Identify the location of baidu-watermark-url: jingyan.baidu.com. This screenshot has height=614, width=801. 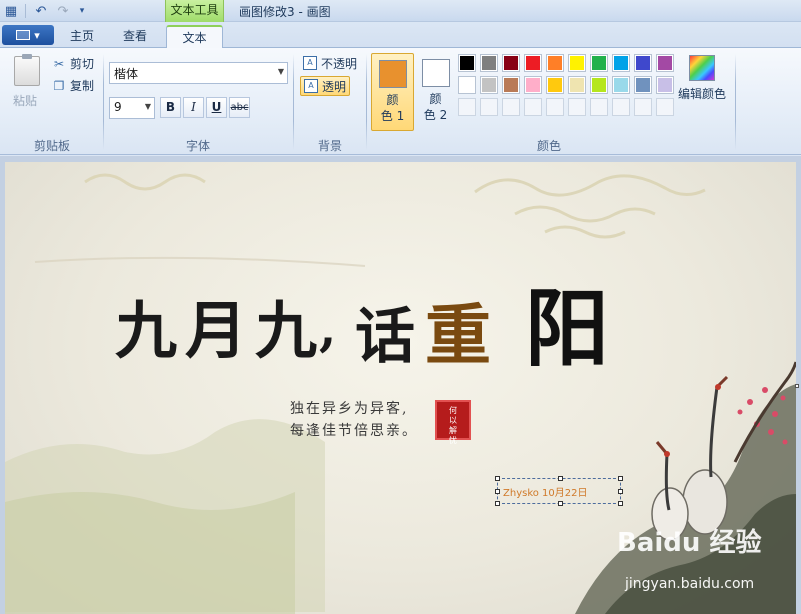
(690, 584).